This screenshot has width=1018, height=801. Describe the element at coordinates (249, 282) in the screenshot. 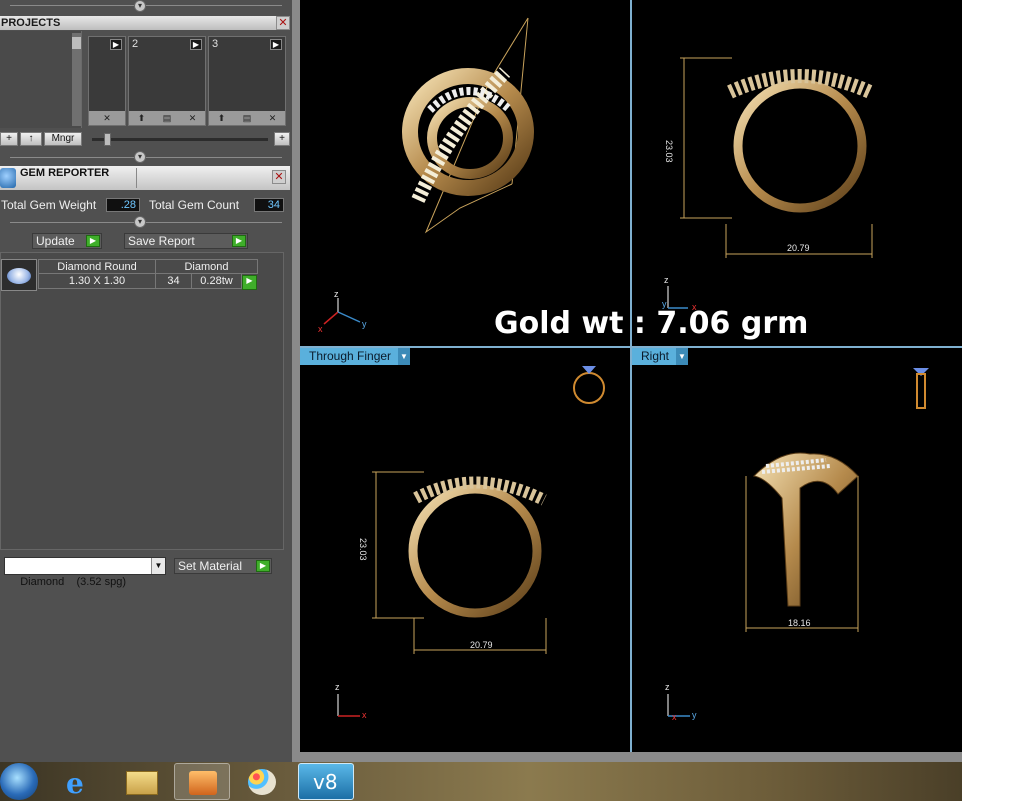

I see `row-go-icon: ▶` at that location.